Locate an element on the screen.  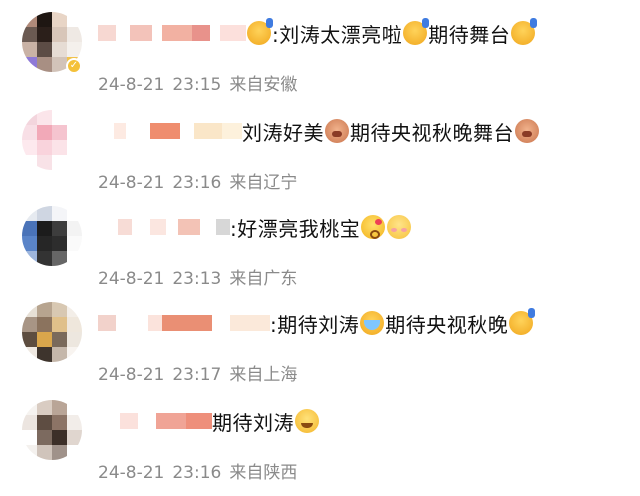
verified-badge-icon: ✓ is located at coordinates (74, 66).